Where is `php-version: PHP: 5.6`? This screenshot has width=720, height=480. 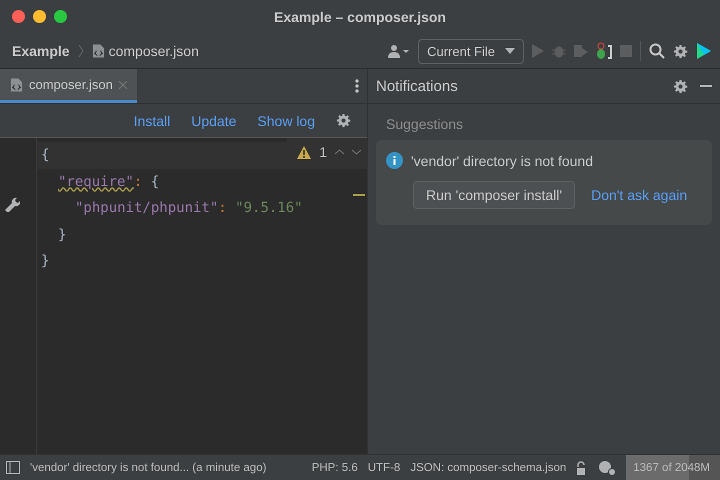
php-version: PHP: 5.6 is located at coordinates (335, 468).